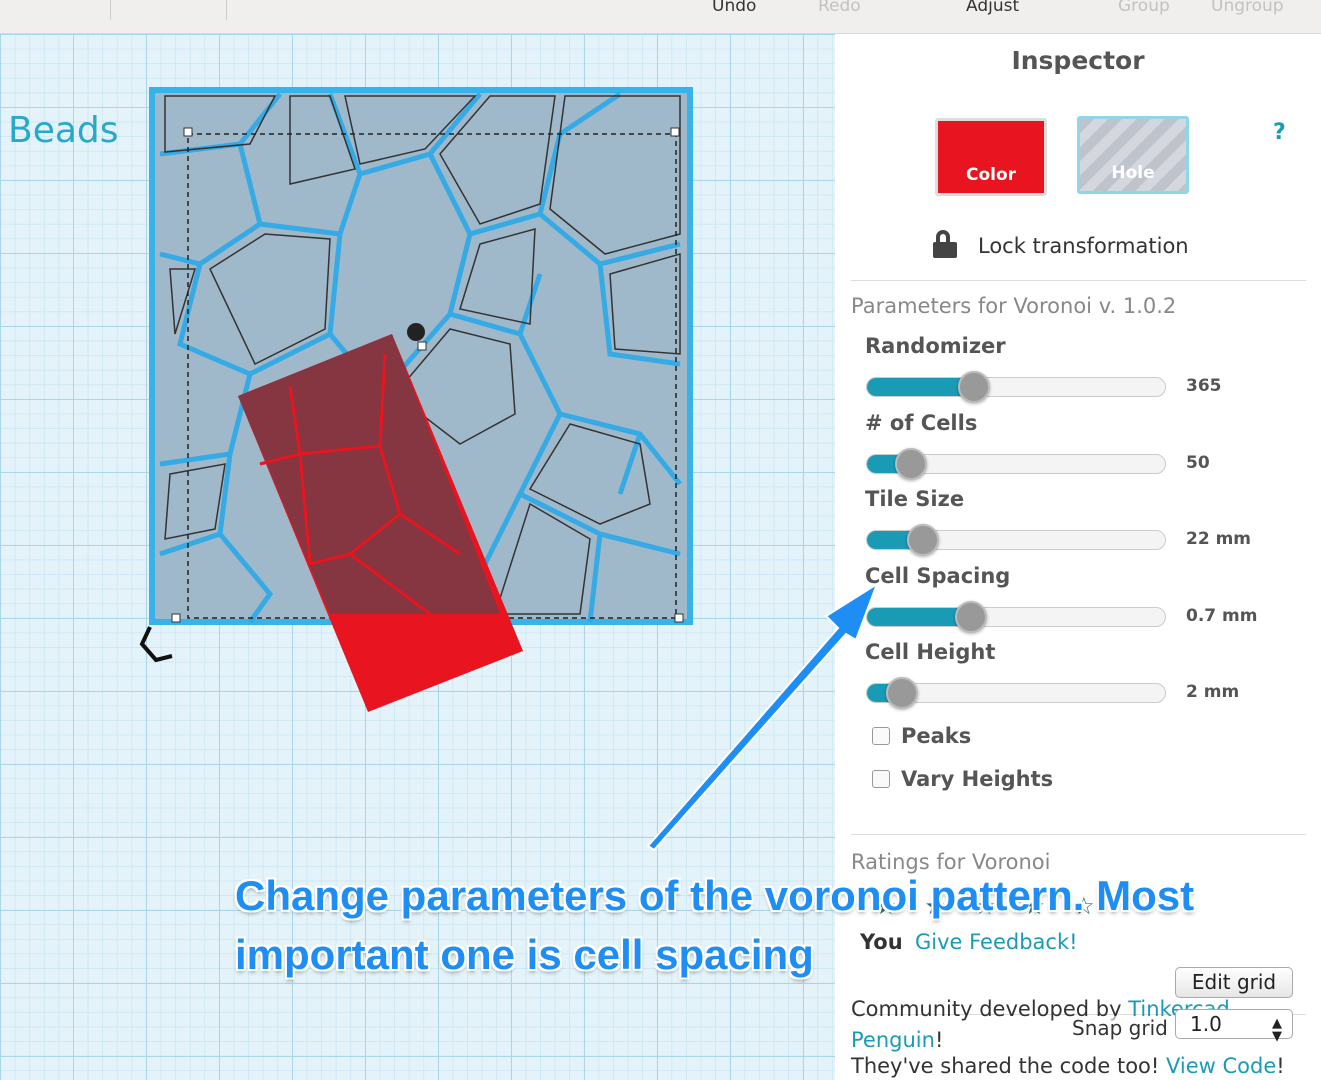 The image size is (1321, 1080). Describe the element at coordinates (1219, 539) in the screenshot. I see `param-value: 22 mm` at that location.